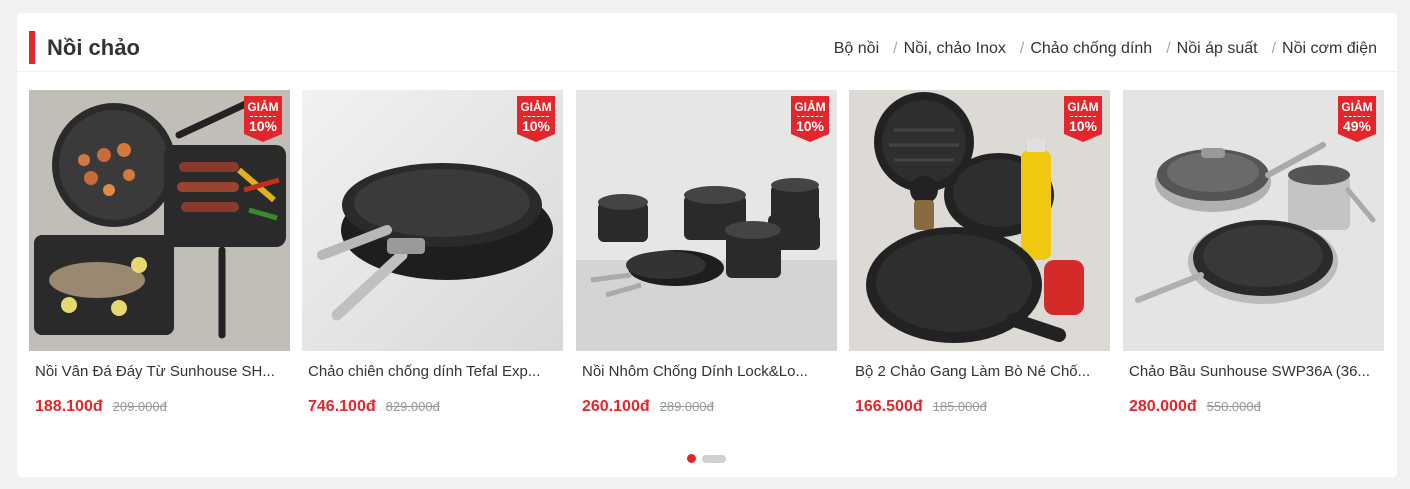  What do you see at coordinates (1091, 49) in the screenshot?
I see `category-link-chao-chong-dinh: Chảo chống dính` at bounding box center [1091, 49].